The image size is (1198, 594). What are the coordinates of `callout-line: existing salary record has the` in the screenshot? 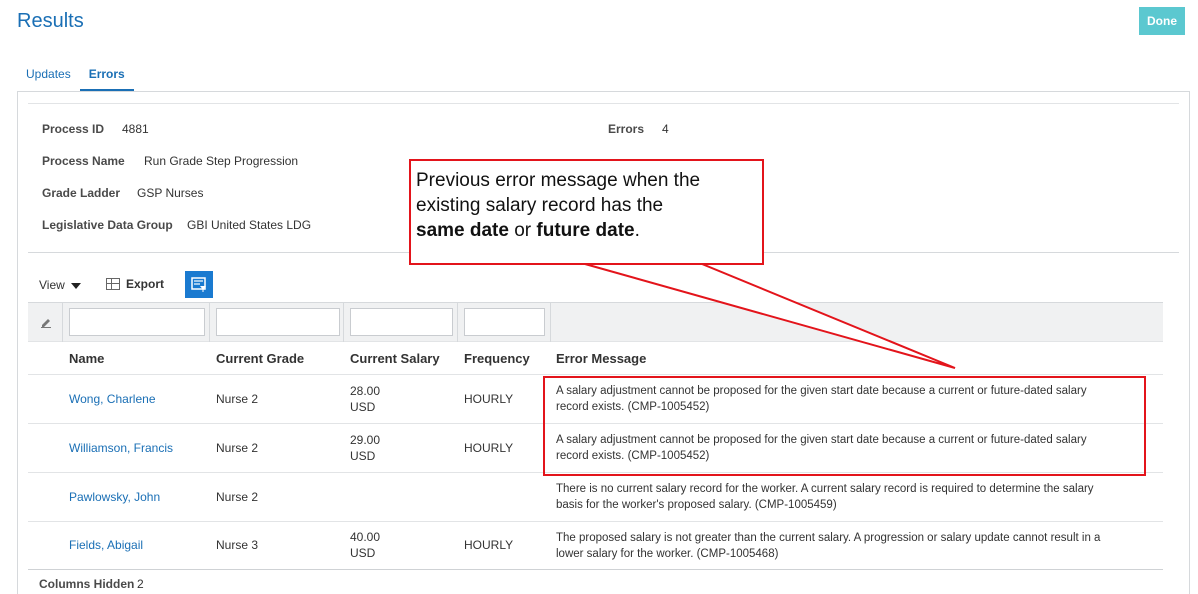 It's located at (540, 205).